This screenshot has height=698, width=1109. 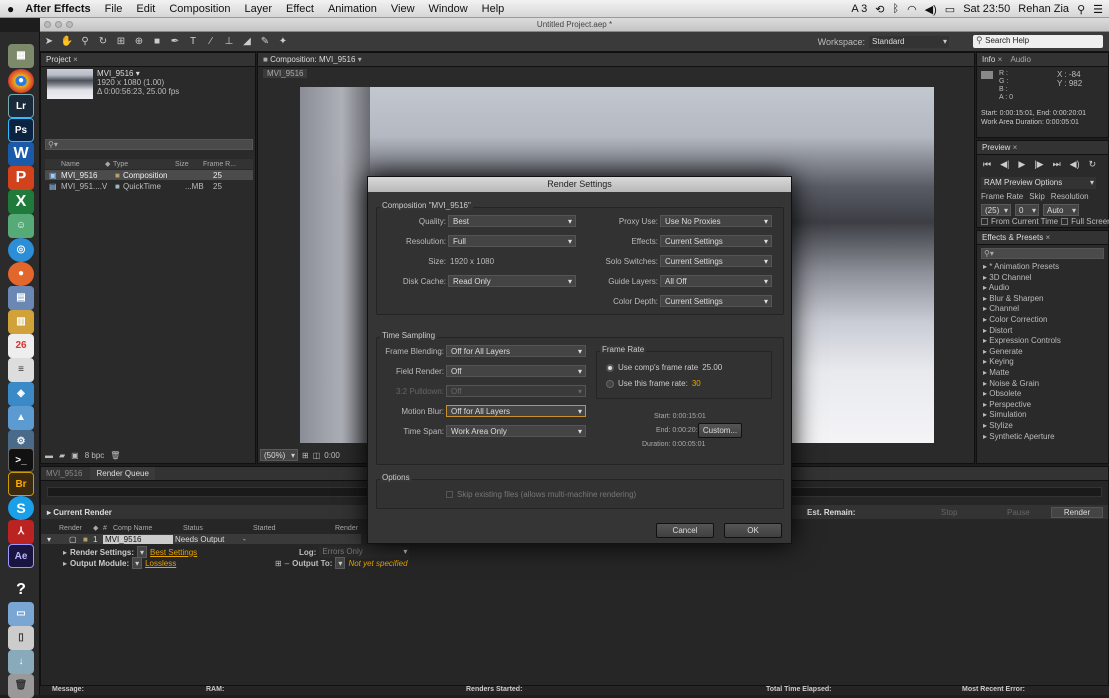 What do you see at coordinates (403, 9) in the screenshot?
I see `menu-view: View` at bounding box center [403, 9].